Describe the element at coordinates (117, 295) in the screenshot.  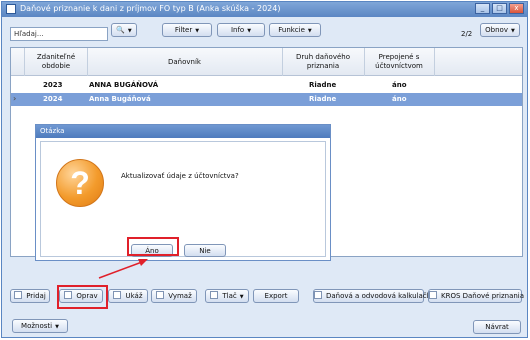
I see `view-icon` at that location.